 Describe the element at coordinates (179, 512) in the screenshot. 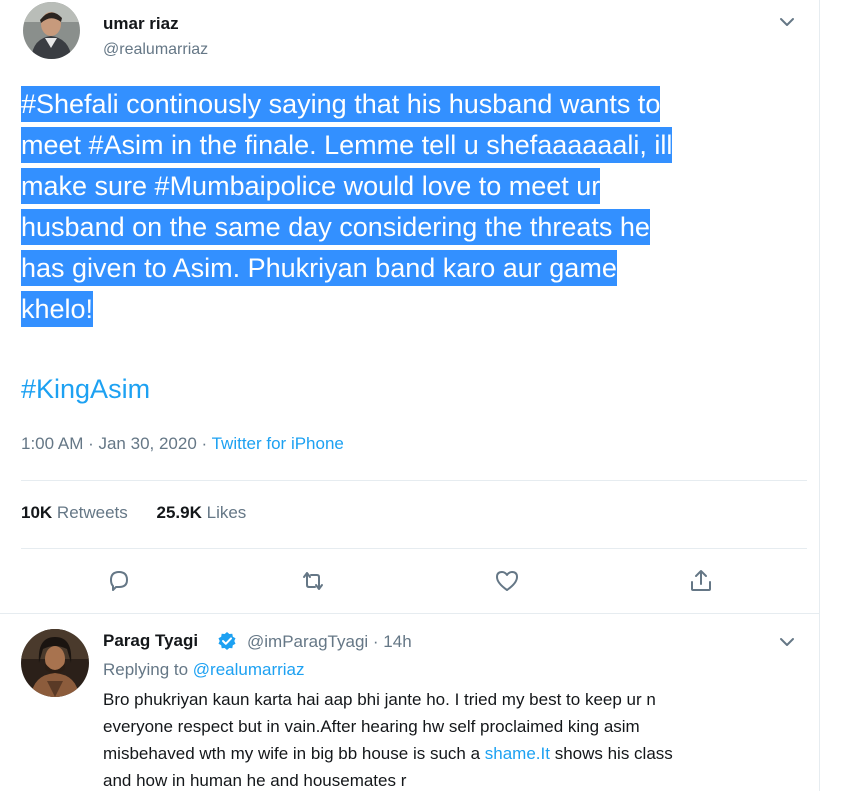

I see `likes-count: 25.9K` at that location.